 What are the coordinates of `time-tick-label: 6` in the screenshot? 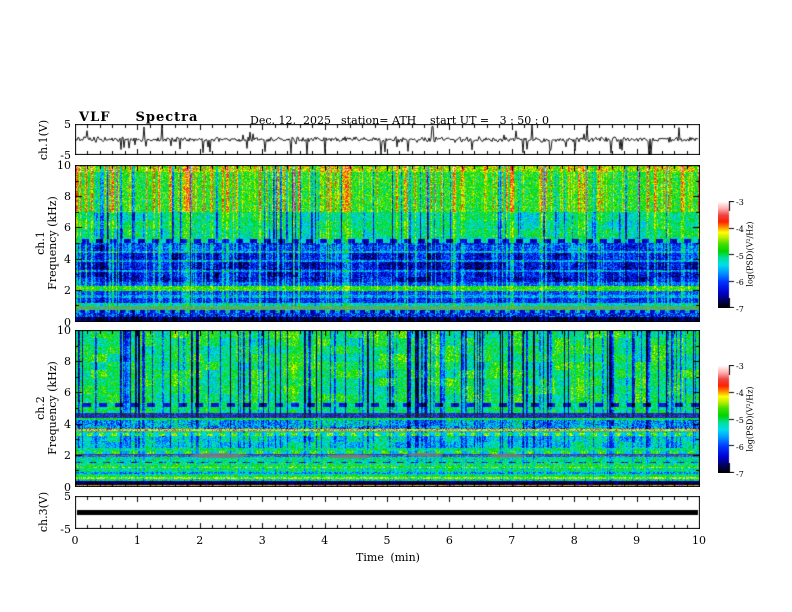 It's located at (449, 540).